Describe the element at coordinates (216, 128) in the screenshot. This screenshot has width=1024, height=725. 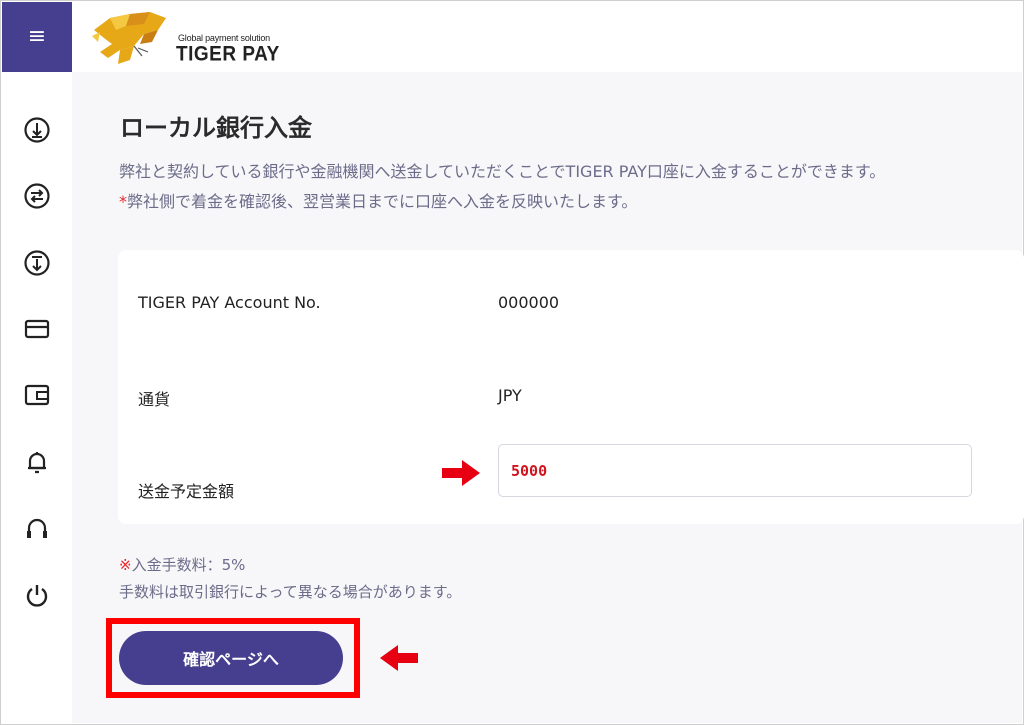
I see `page-title: ローカル銀行入金` at that location.